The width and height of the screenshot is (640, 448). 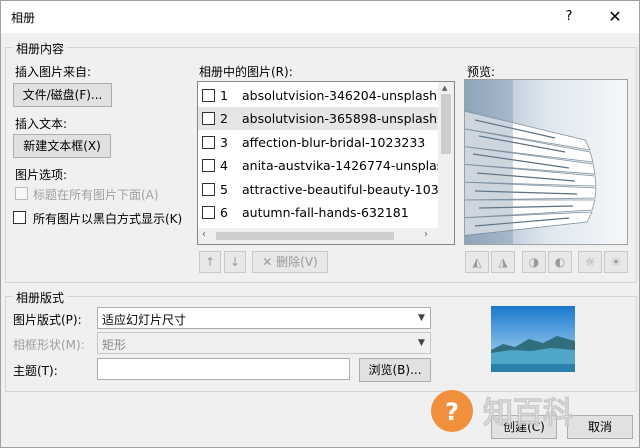 I want to click on frame-shape-select: 矩形 ▼, so click(x=264, y=343).